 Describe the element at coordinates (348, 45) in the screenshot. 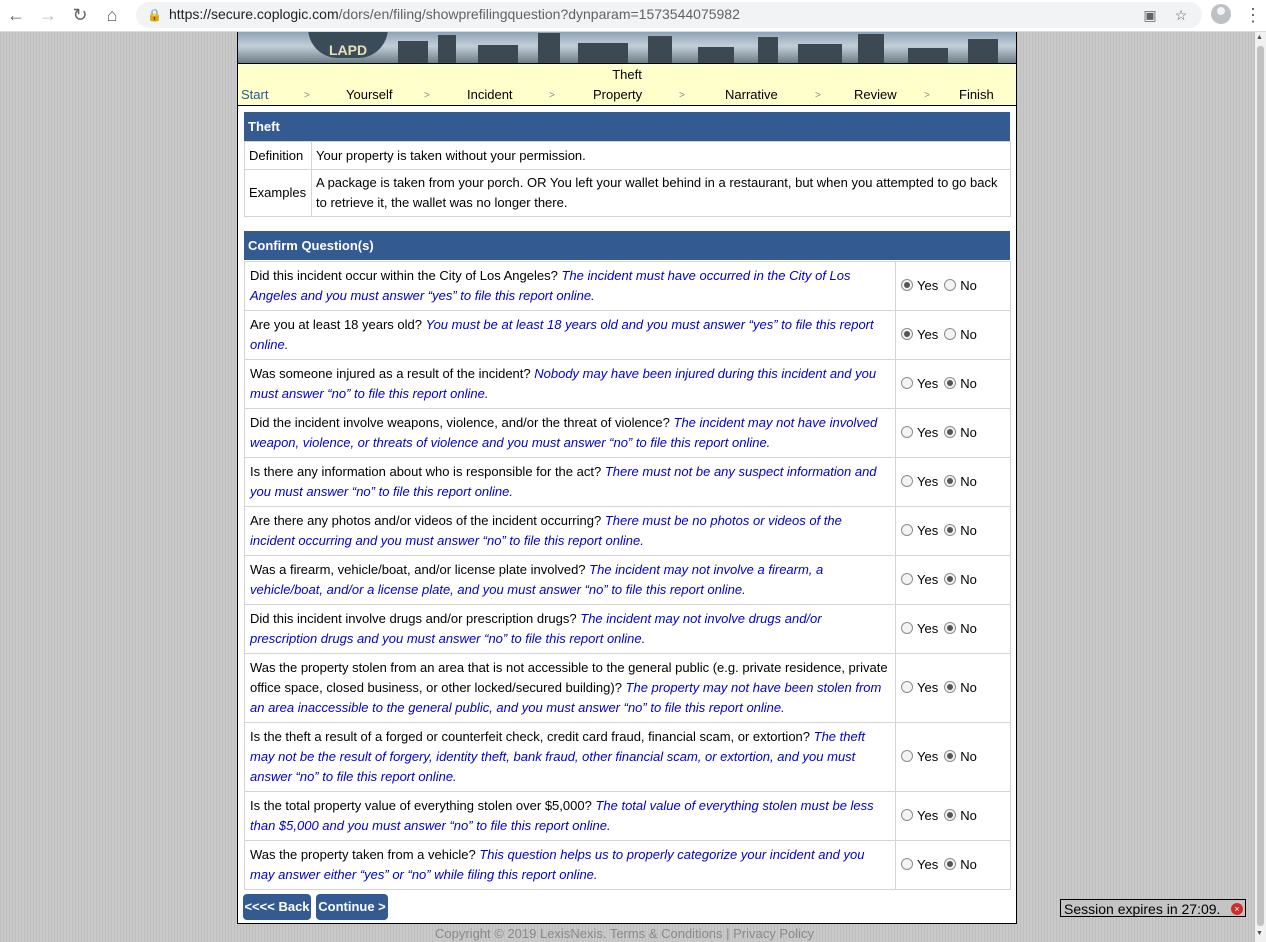

I see `lapd-logo: LAPD` at that location.